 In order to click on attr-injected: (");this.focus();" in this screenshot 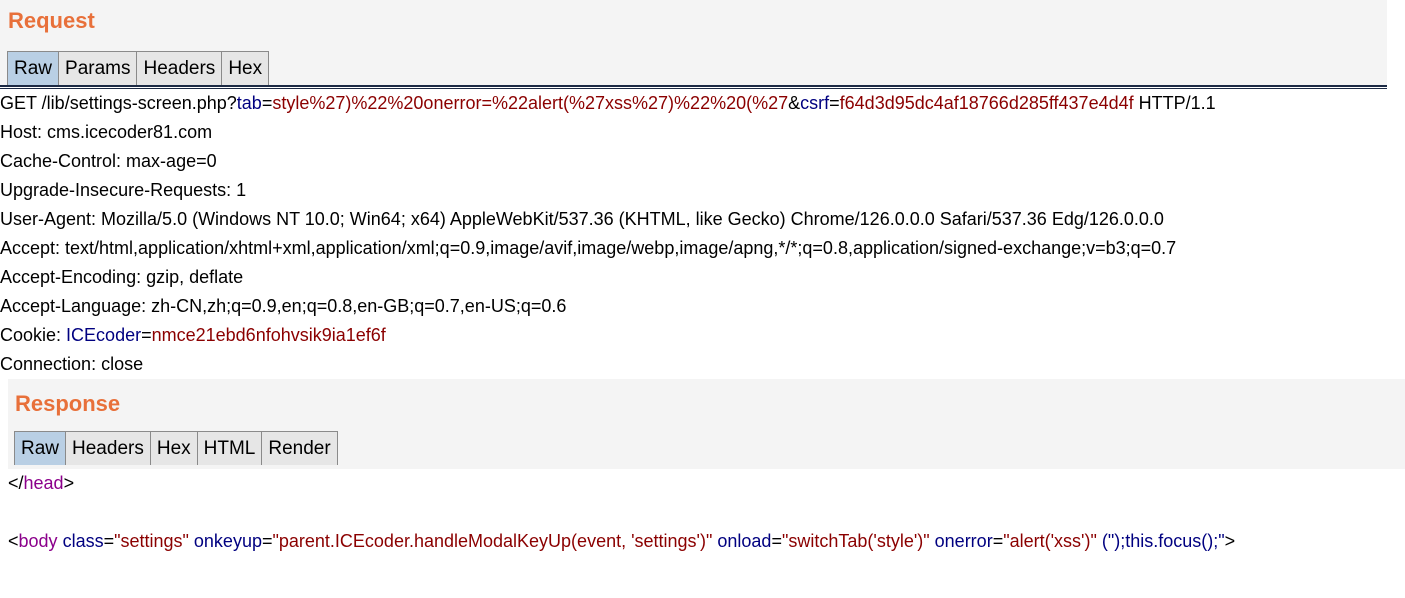, I will do `click(1160, 541)`.